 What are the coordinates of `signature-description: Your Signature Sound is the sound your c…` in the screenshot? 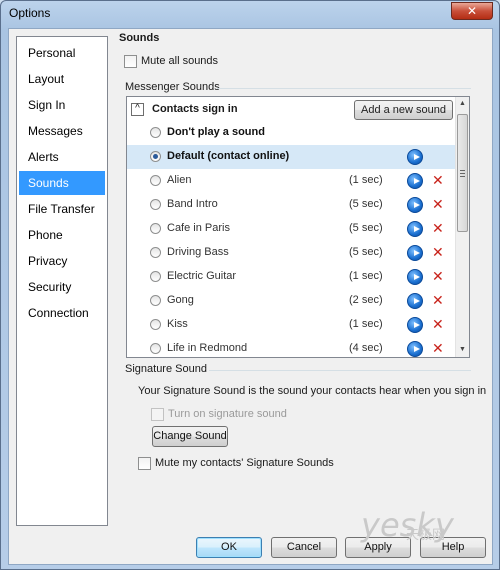 It's located at (312, 391).